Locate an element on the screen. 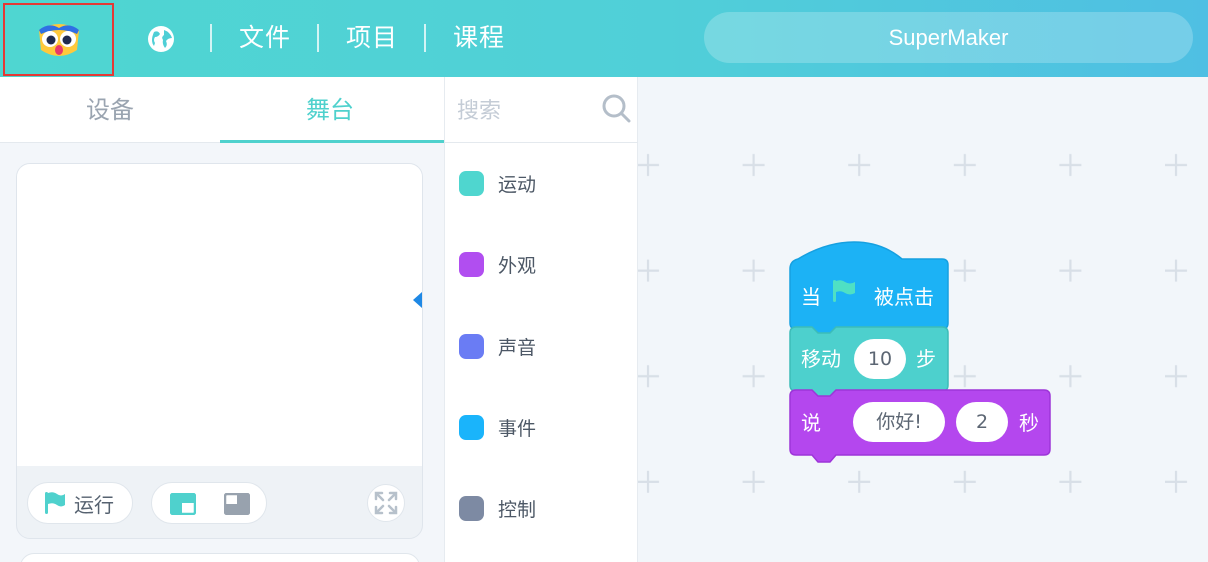 The width and height of the screenshot is (1208, 562). top-bar: 文件 项目 课程 SuperMaker is located at coordinates (604, 38).